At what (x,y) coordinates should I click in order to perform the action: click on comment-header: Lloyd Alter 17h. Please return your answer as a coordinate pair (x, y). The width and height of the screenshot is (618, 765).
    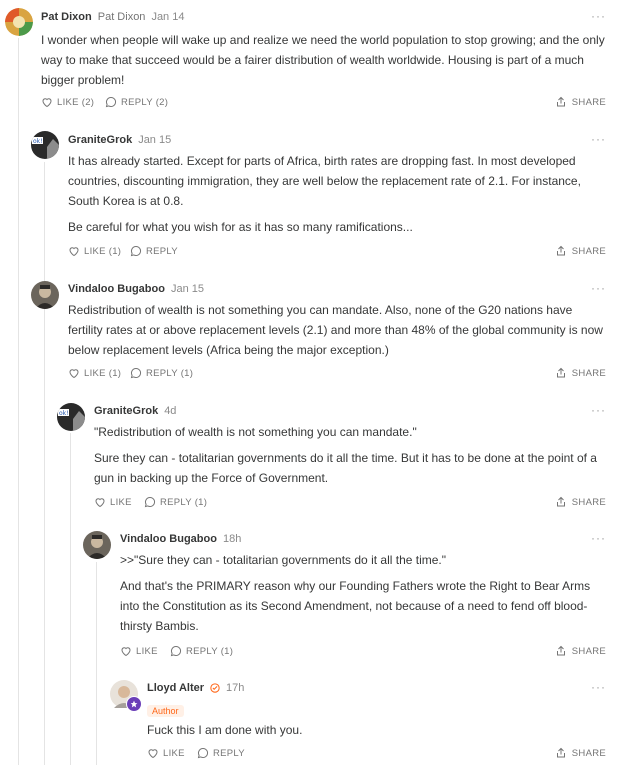
    Looking at the image, I should click on (195, 688).